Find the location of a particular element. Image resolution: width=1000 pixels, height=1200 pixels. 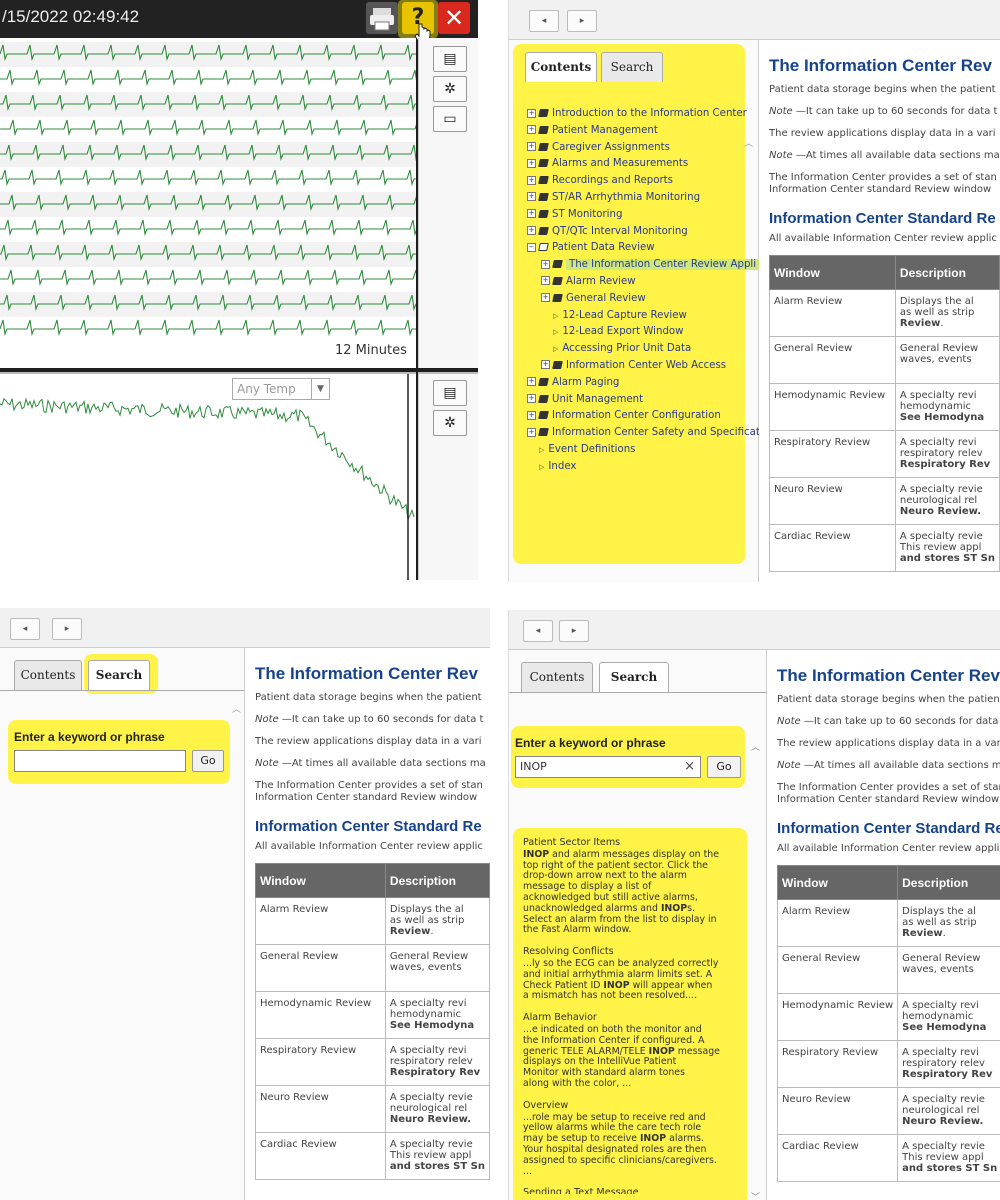

help-toolbar: ◂ ▸ is located at coordinates (754, 630).